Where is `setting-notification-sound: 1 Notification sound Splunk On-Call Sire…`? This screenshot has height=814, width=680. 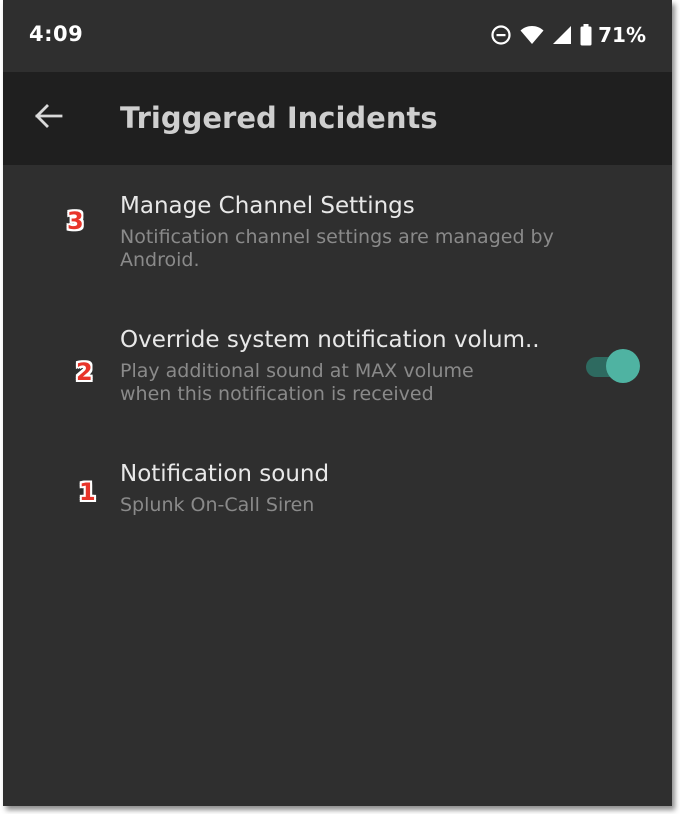
setting-notification-sound: 1 Notification sound Splunk On-Call Sire… is located at coordinates (337, 485).